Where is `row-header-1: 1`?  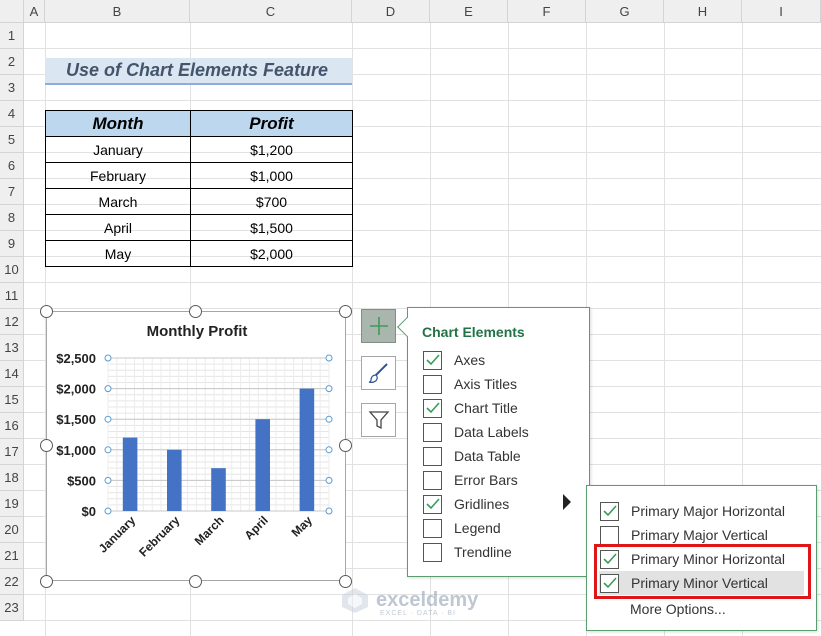
row-header-1: 1 is located at coordinates (12, 36).